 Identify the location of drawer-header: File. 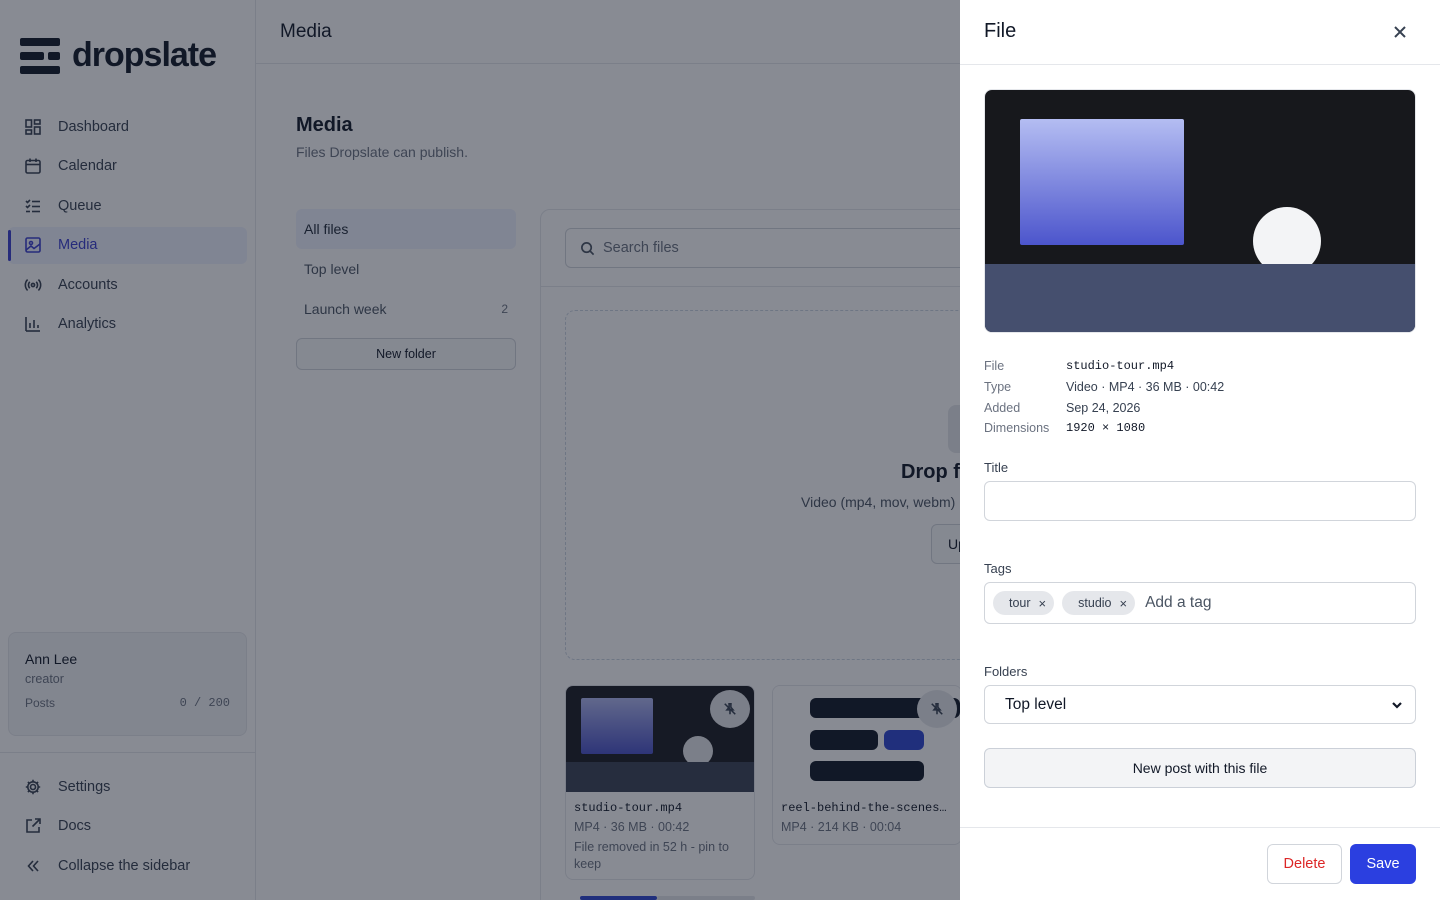
(1200, 32).